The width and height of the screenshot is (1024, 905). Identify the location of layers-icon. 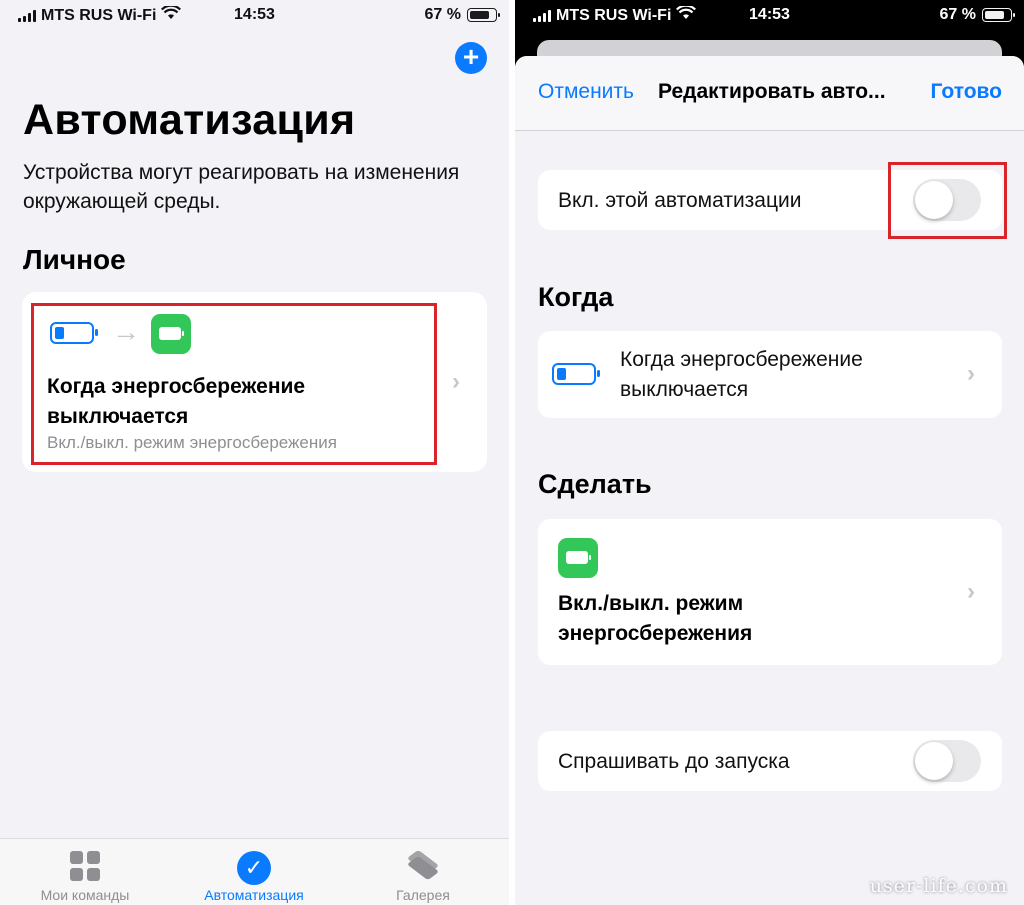
(423, 865).